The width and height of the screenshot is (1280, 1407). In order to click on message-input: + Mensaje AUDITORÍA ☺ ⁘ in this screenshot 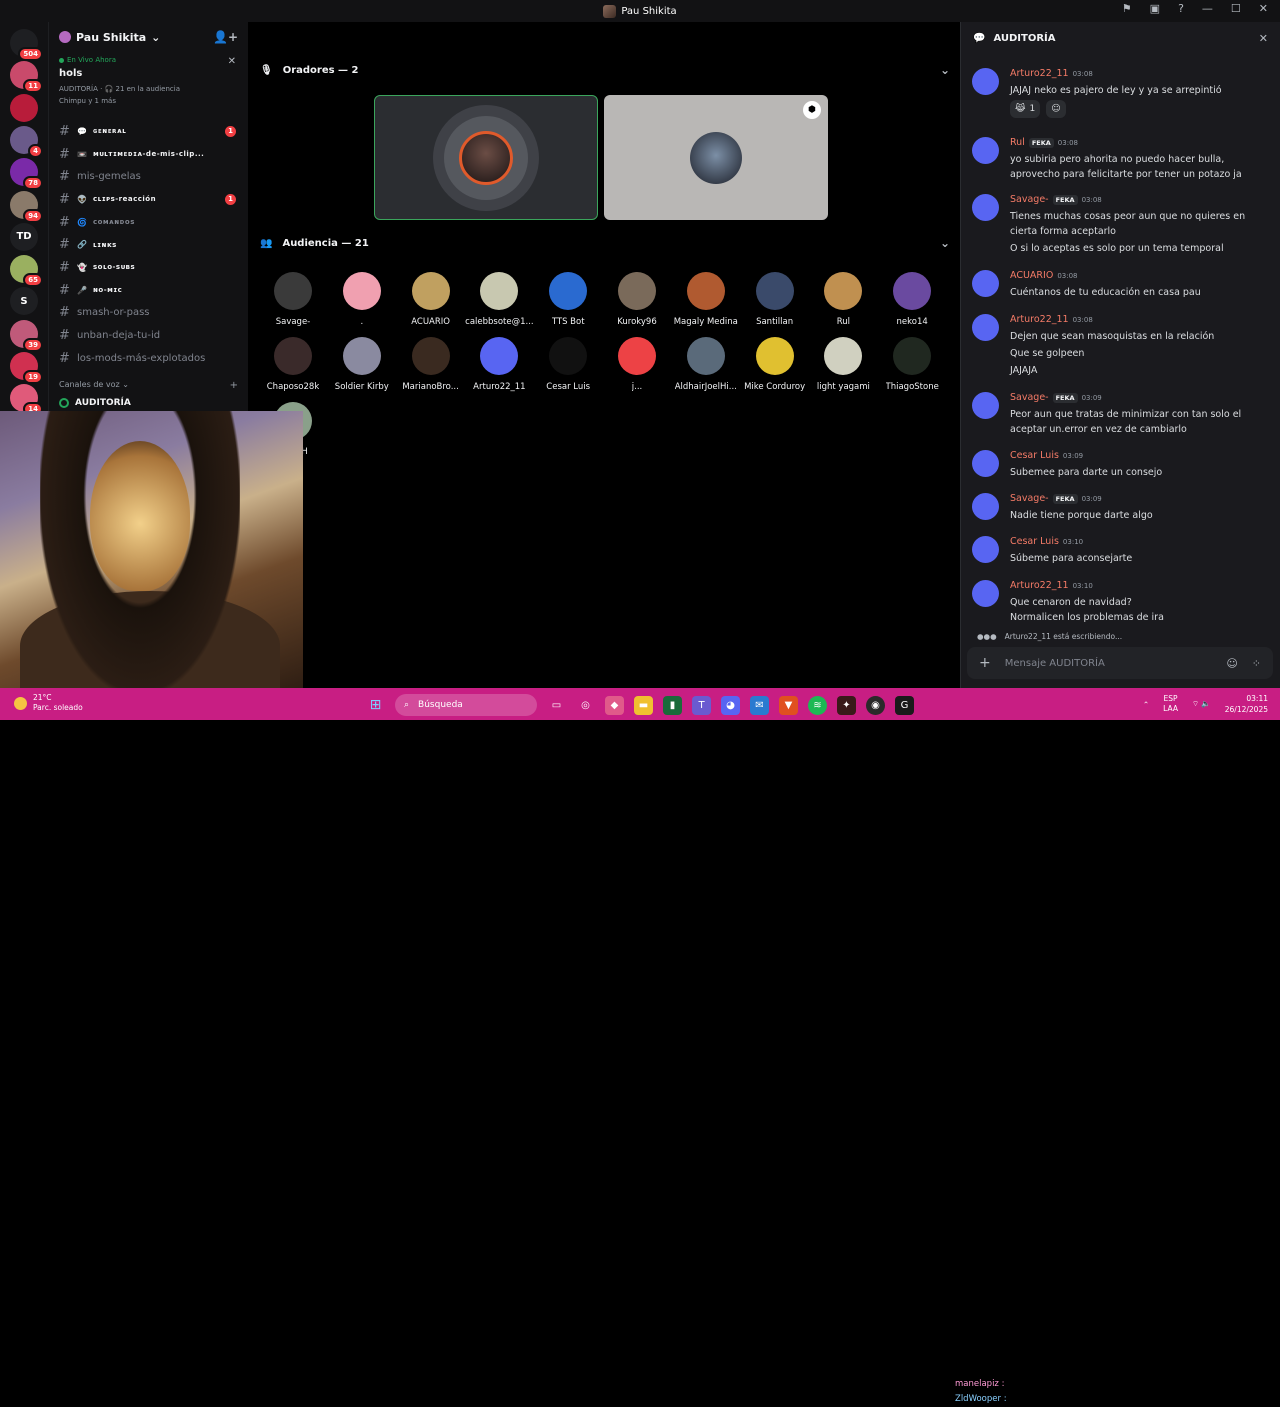, I will do `click(1120, 663)`.